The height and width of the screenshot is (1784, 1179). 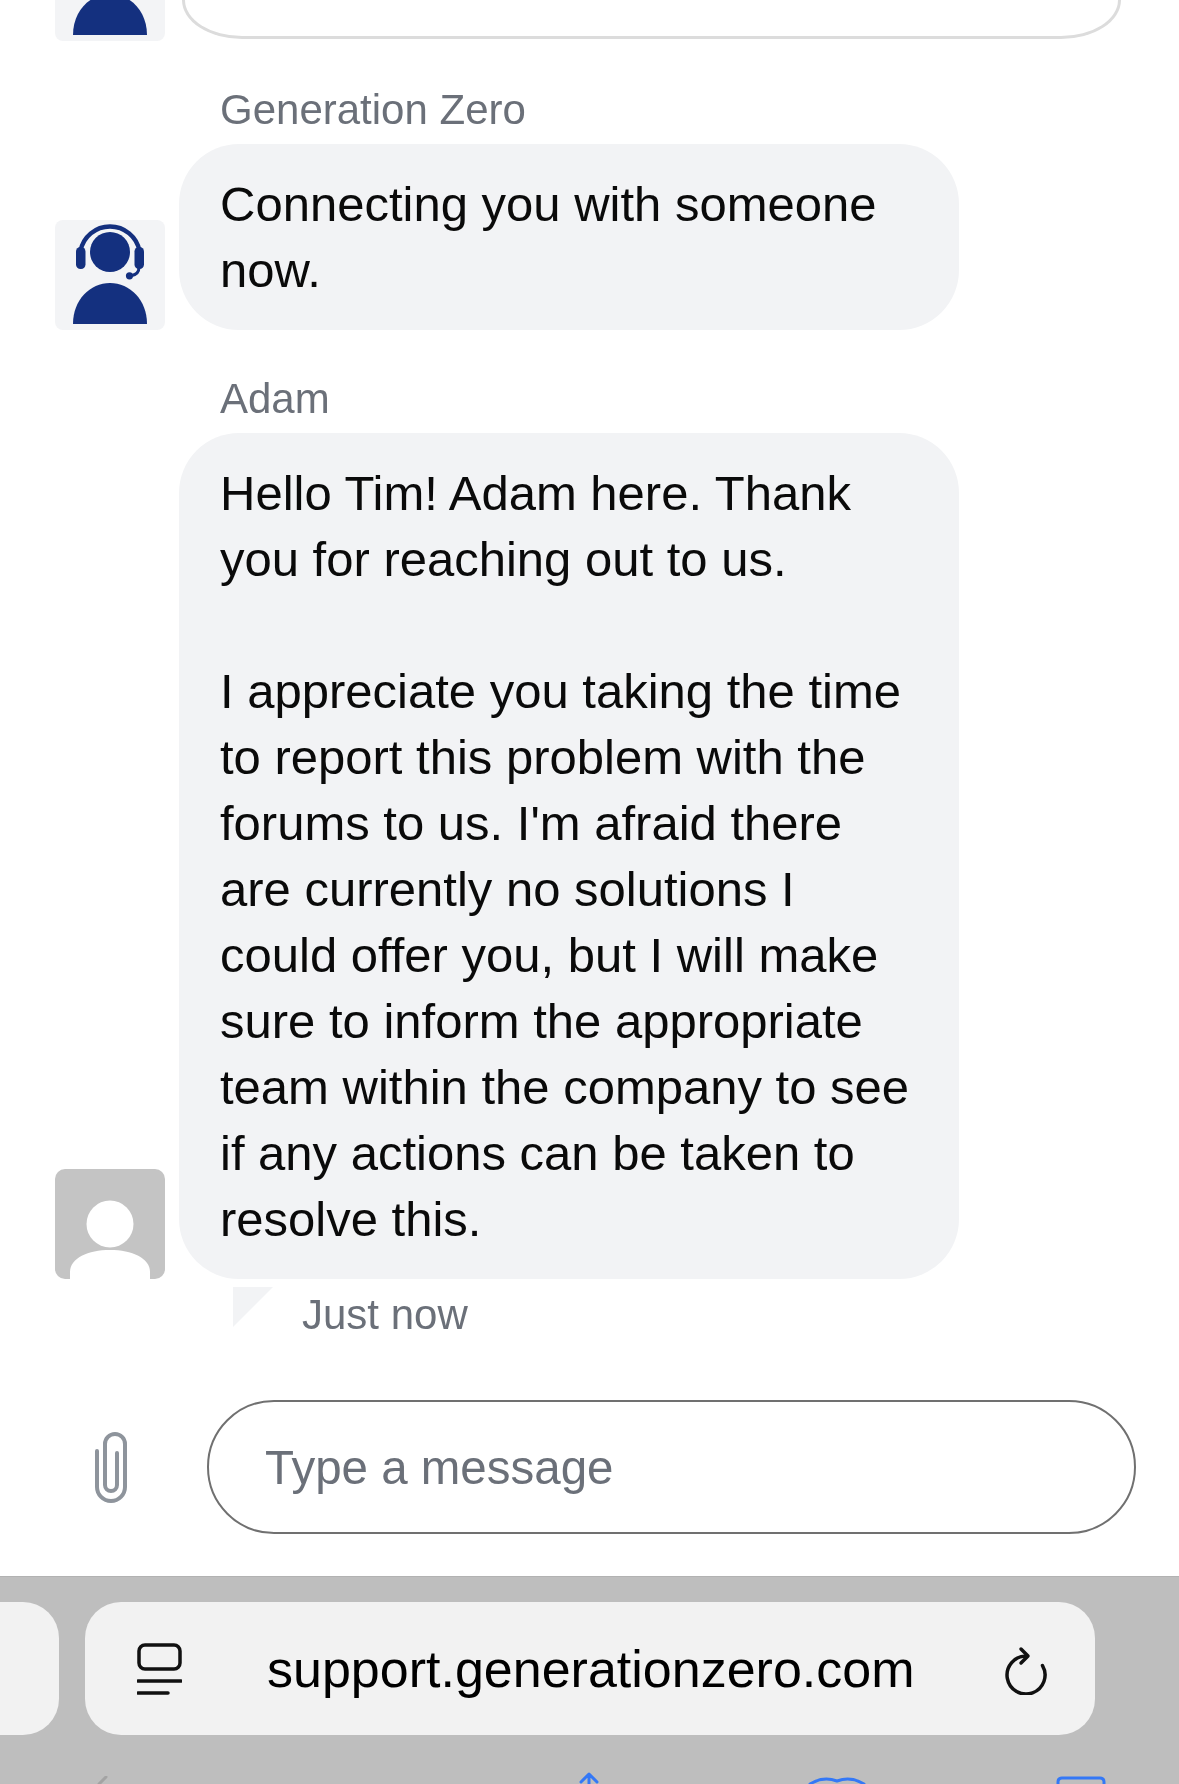 I want to click on sender-name: Generation Zero, so click(x=373, y=110).